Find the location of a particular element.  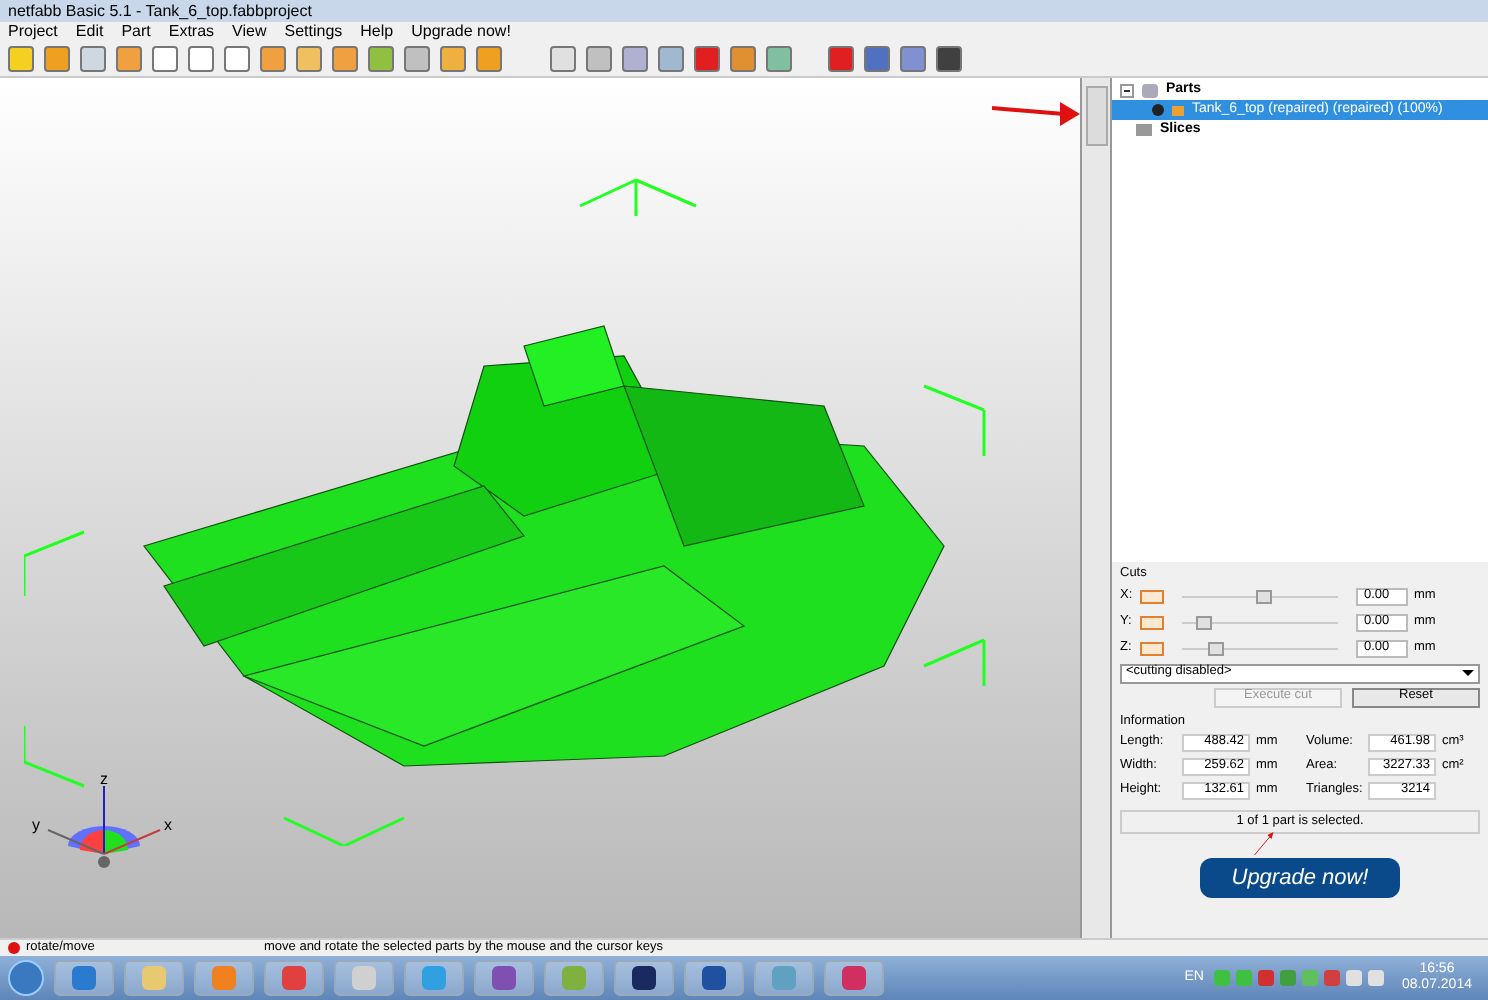

menu-item: Settings is located at coordinates (313, 32).